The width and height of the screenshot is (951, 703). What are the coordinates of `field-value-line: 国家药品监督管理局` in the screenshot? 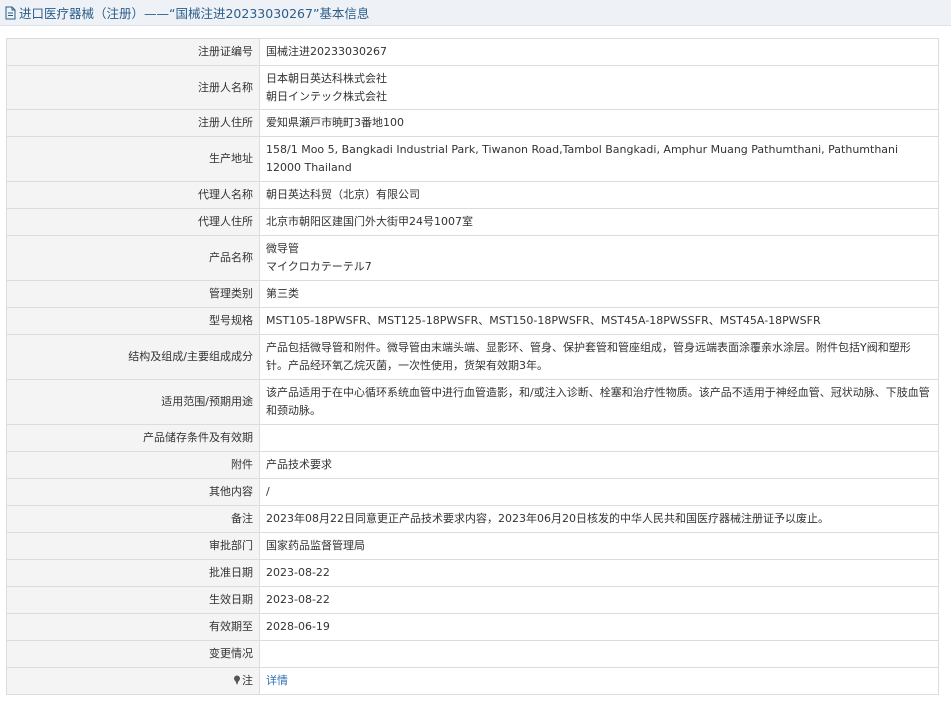 It's located at (315, 545).